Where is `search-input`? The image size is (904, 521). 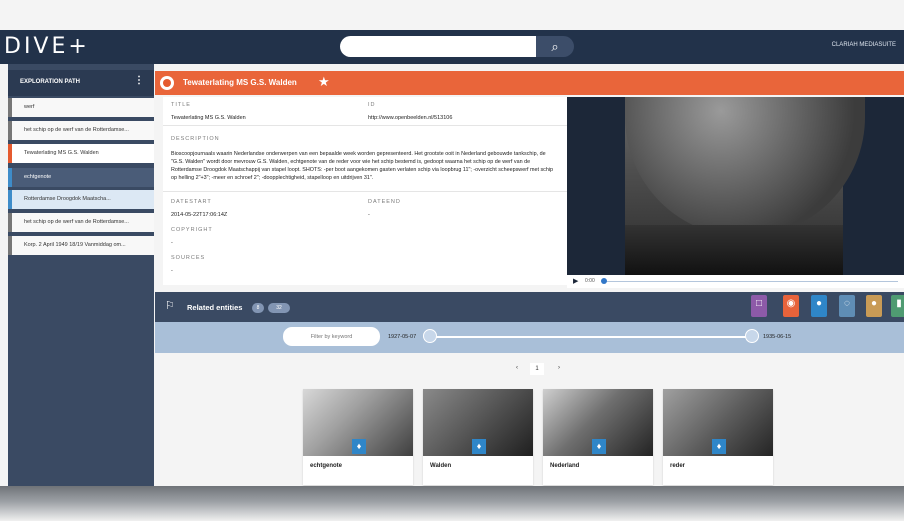 search-input is located at coordinates (440, 46).